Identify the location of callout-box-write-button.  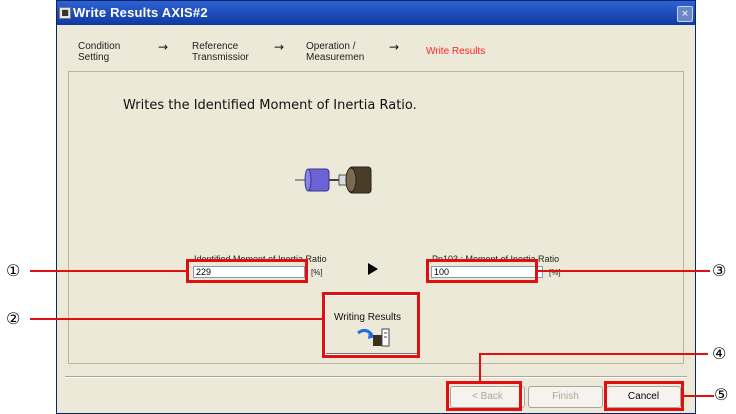
(371, 325).